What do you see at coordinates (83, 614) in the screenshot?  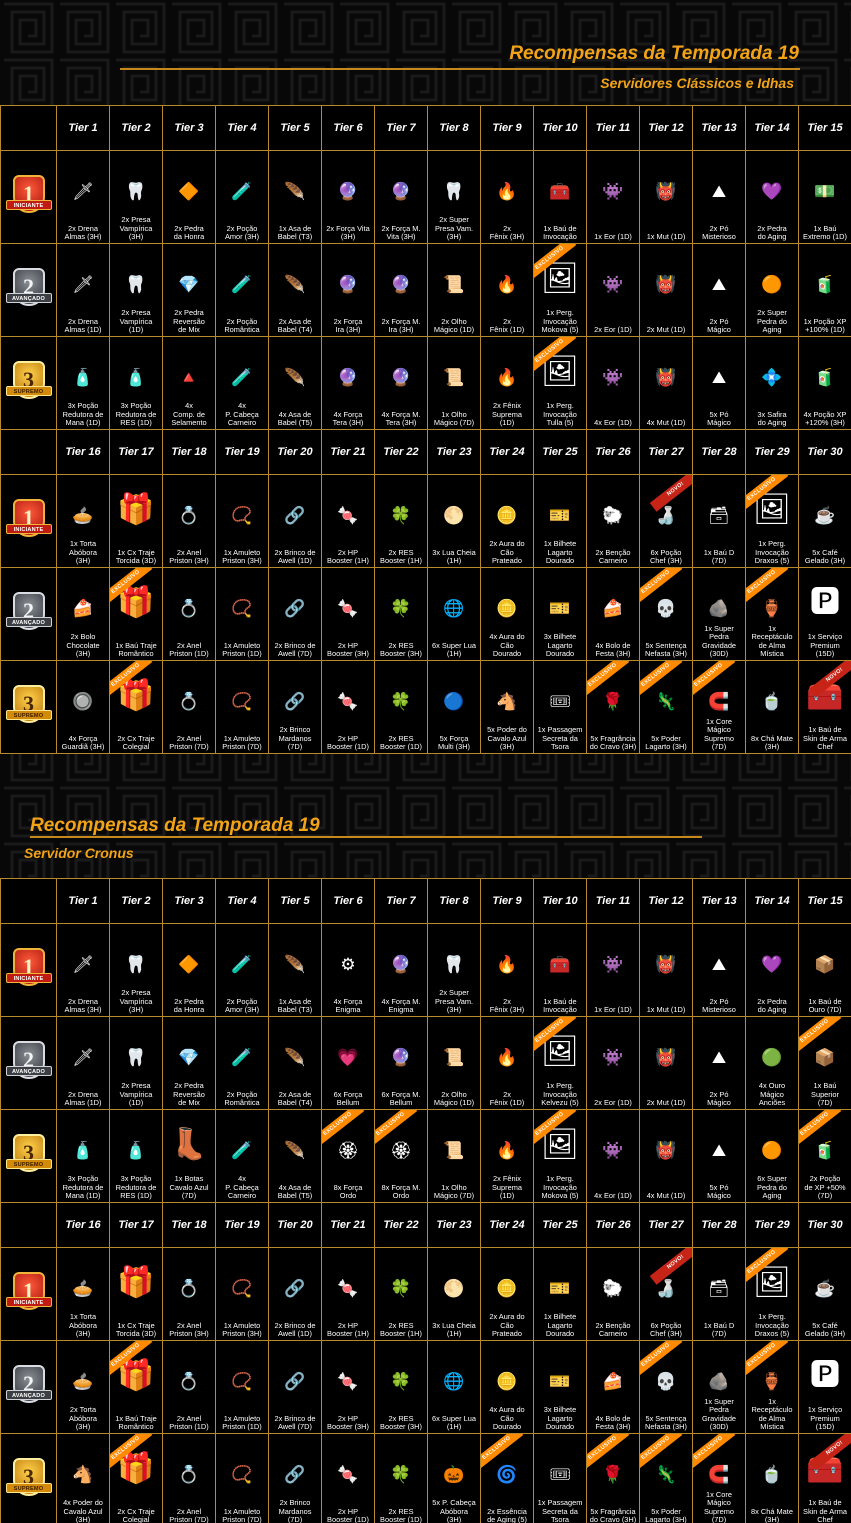 I see `reward-cell: 🍰 2x Bolo Chocolate (3H)` at bounding box center [83, 614].